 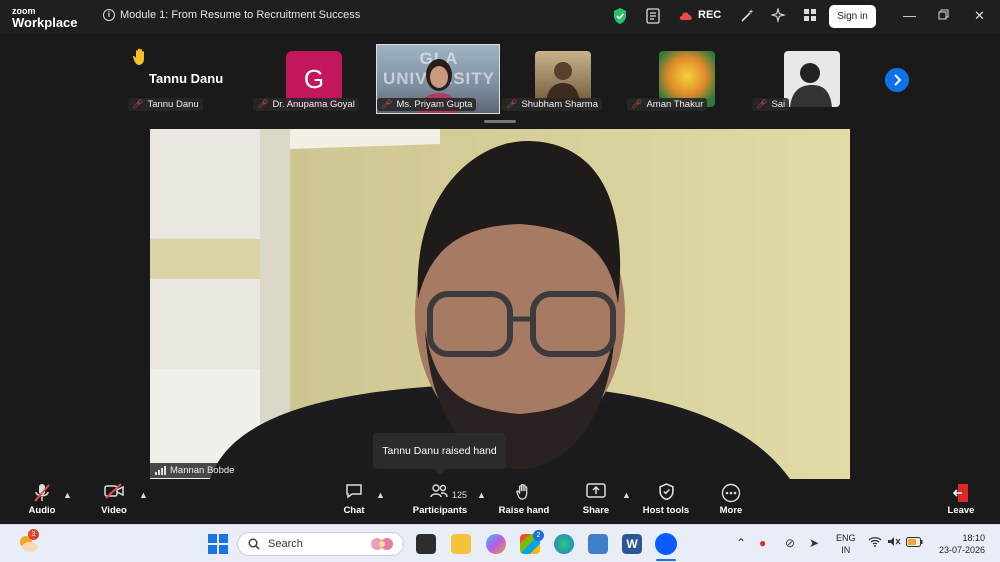 I want to click on host-tools-button: Host tools, so click(x=666, y=502).